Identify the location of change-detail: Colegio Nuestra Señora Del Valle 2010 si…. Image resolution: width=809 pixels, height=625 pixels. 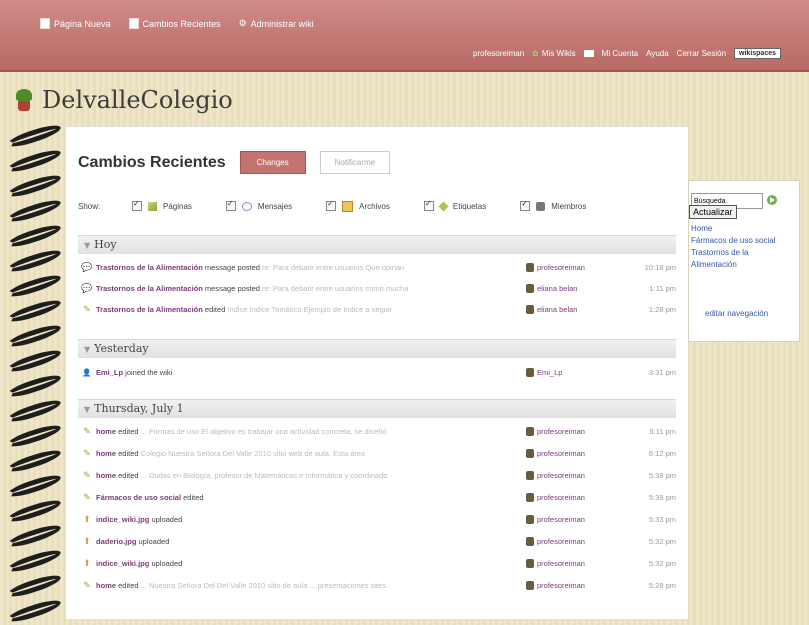
(252, 453).